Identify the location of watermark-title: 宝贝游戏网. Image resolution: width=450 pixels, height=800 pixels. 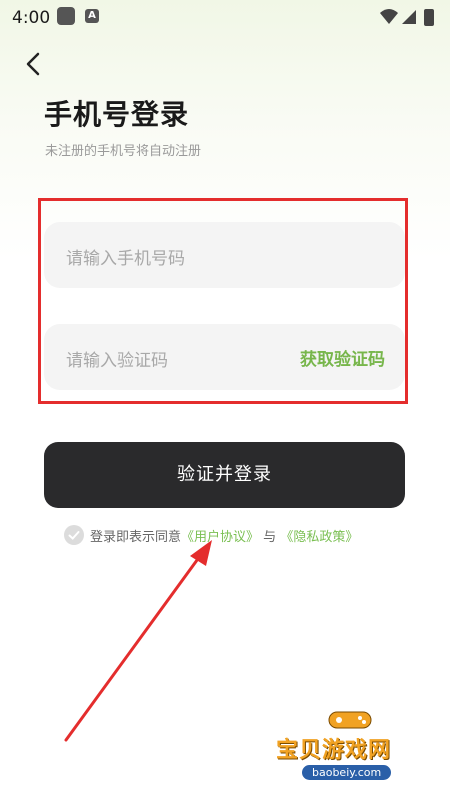
(334, 750).